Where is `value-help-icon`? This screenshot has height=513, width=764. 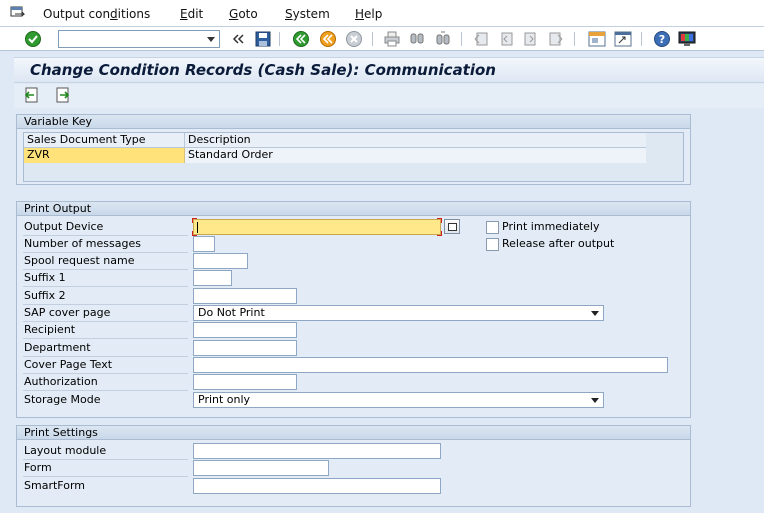
value-help-icon is located at coordinates (452, 226).